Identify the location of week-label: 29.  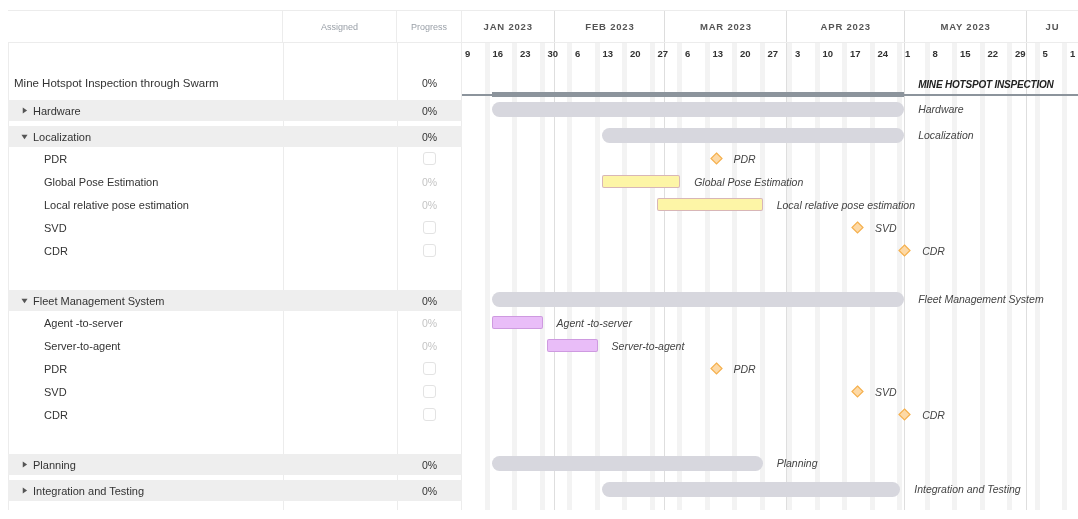
(1020, 53).